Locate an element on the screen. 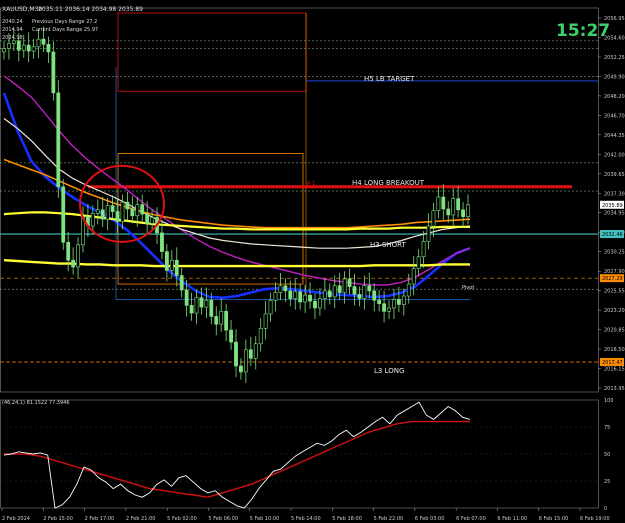 The width and height of the screenshot is (625, 523). r1-label: R 1 is located at coordinates (311, 184).